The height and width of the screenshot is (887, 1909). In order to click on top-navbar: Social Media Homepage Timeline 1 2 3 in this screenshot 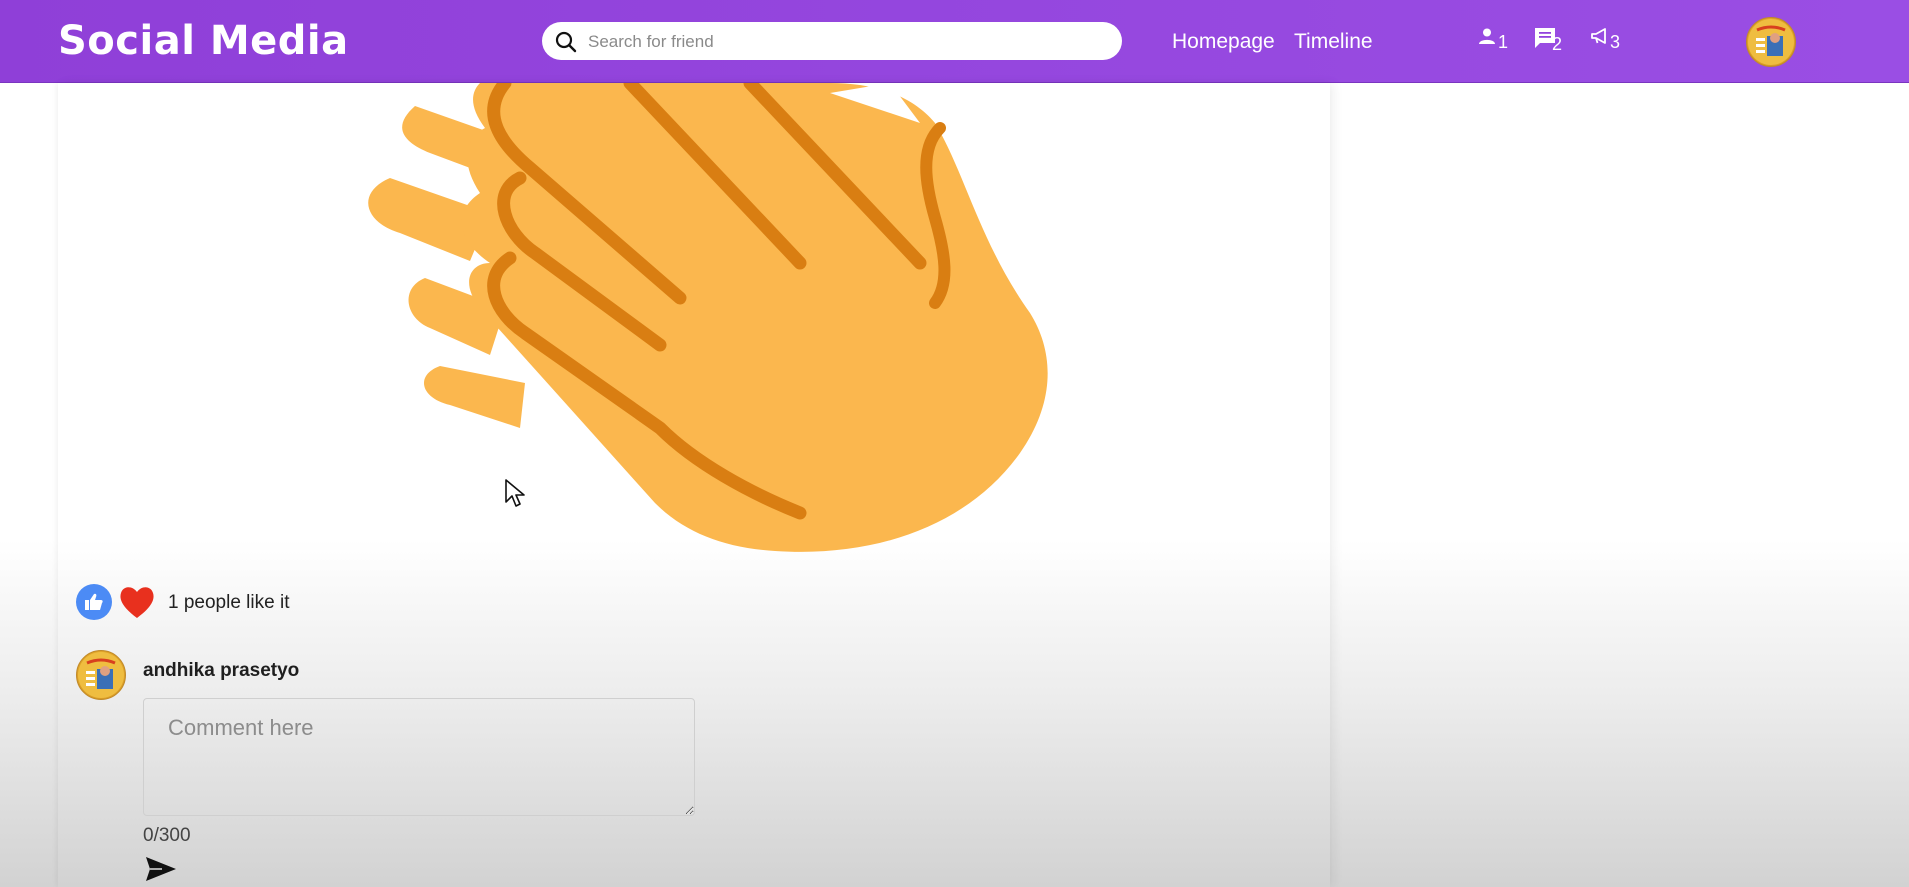, I will do `click(954, 41)`.